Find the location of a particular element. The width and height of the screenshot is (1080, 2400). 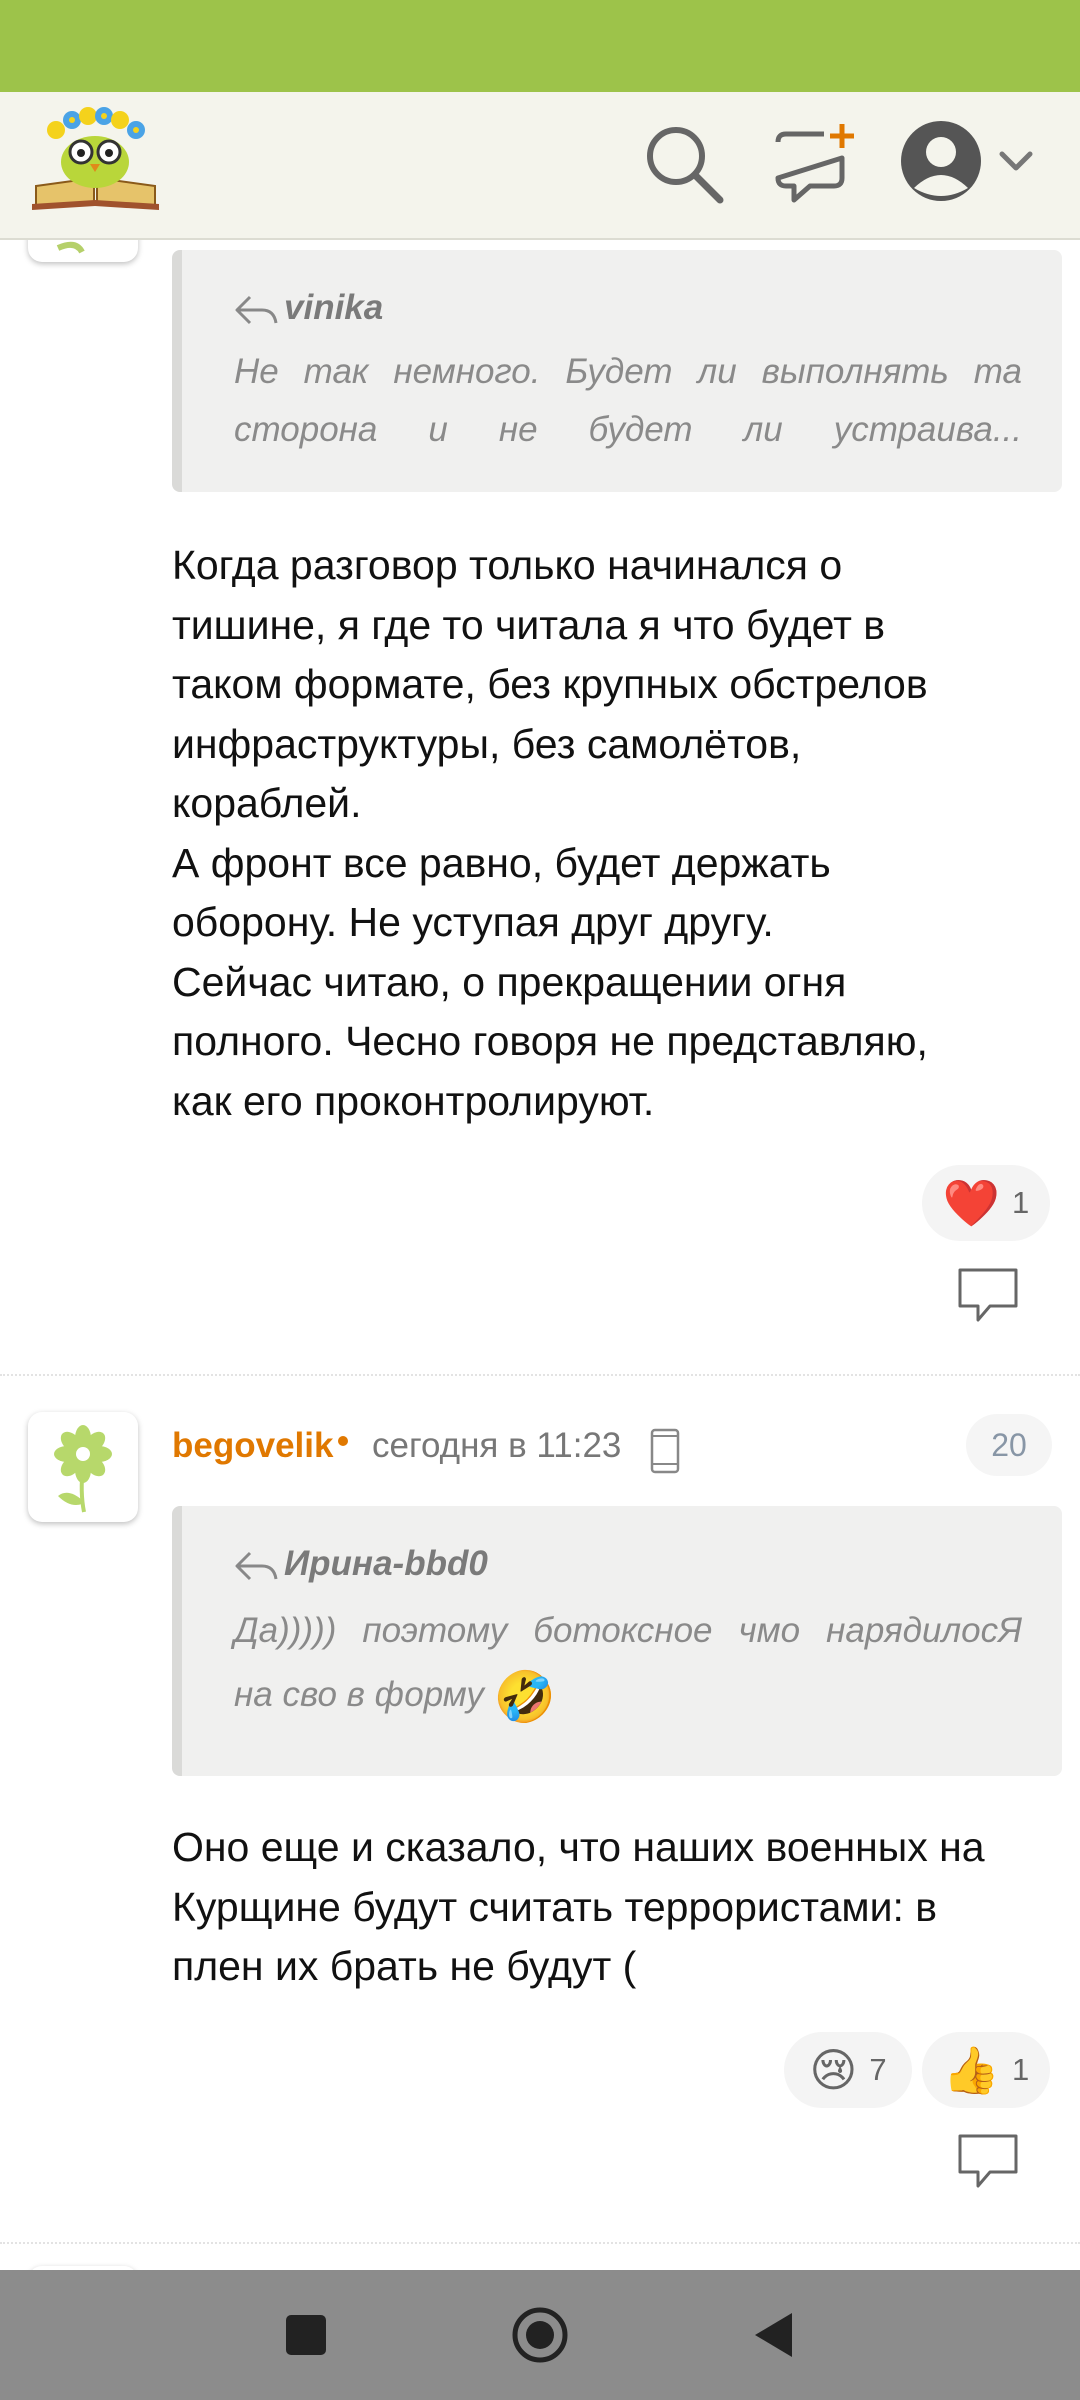

owl-on-book-logo is located at coordinates (95, 156).